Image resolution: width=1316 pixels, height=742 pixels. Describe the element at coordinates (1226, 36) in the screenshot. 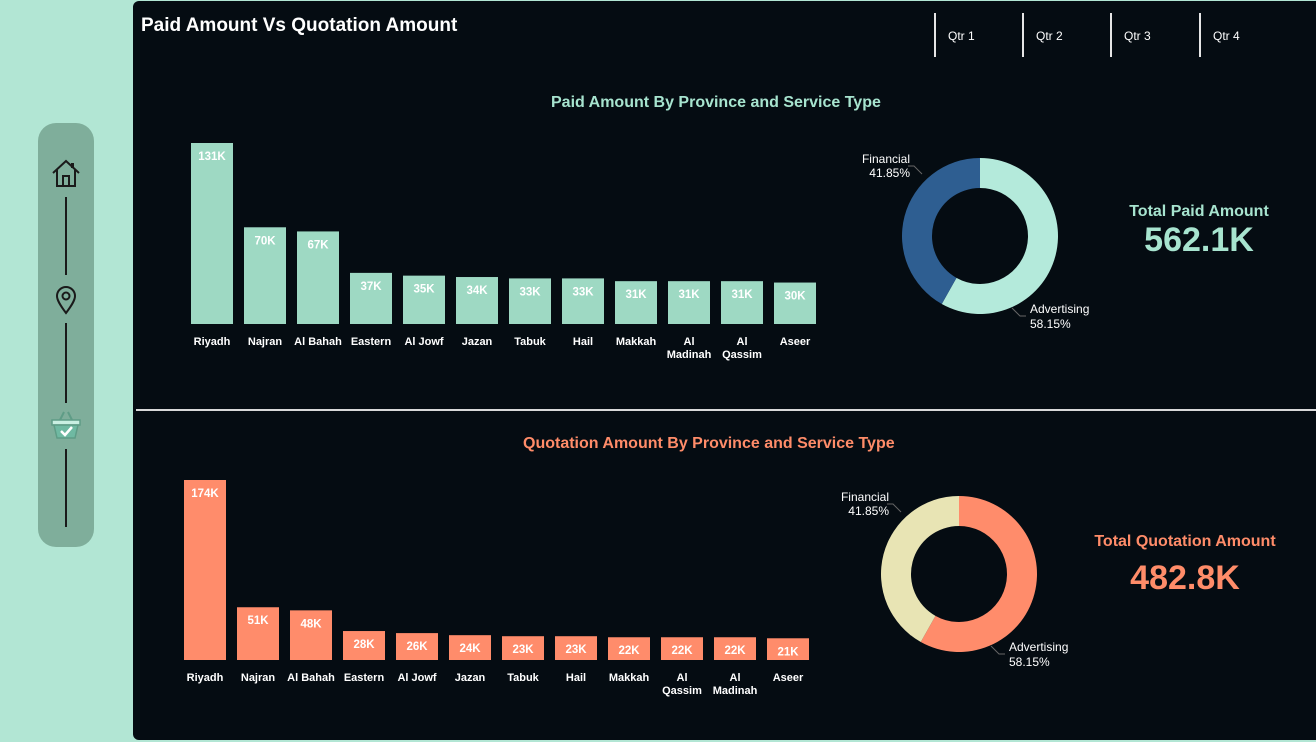

I see `qtr-label: Qtr 4` at that location.